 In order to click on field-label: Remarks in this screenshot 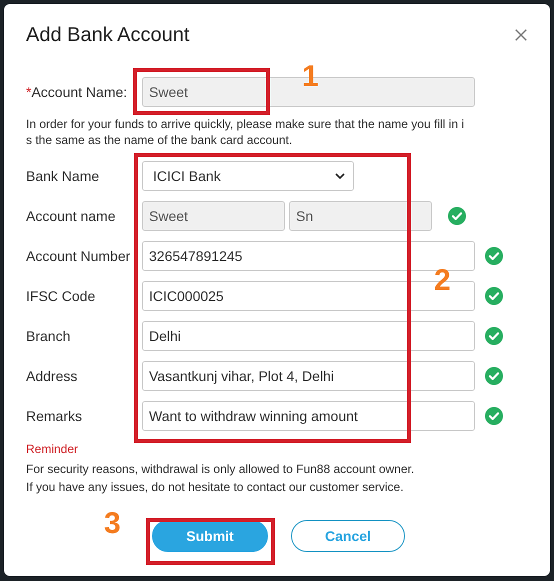, I will do `click(55, 416)`.